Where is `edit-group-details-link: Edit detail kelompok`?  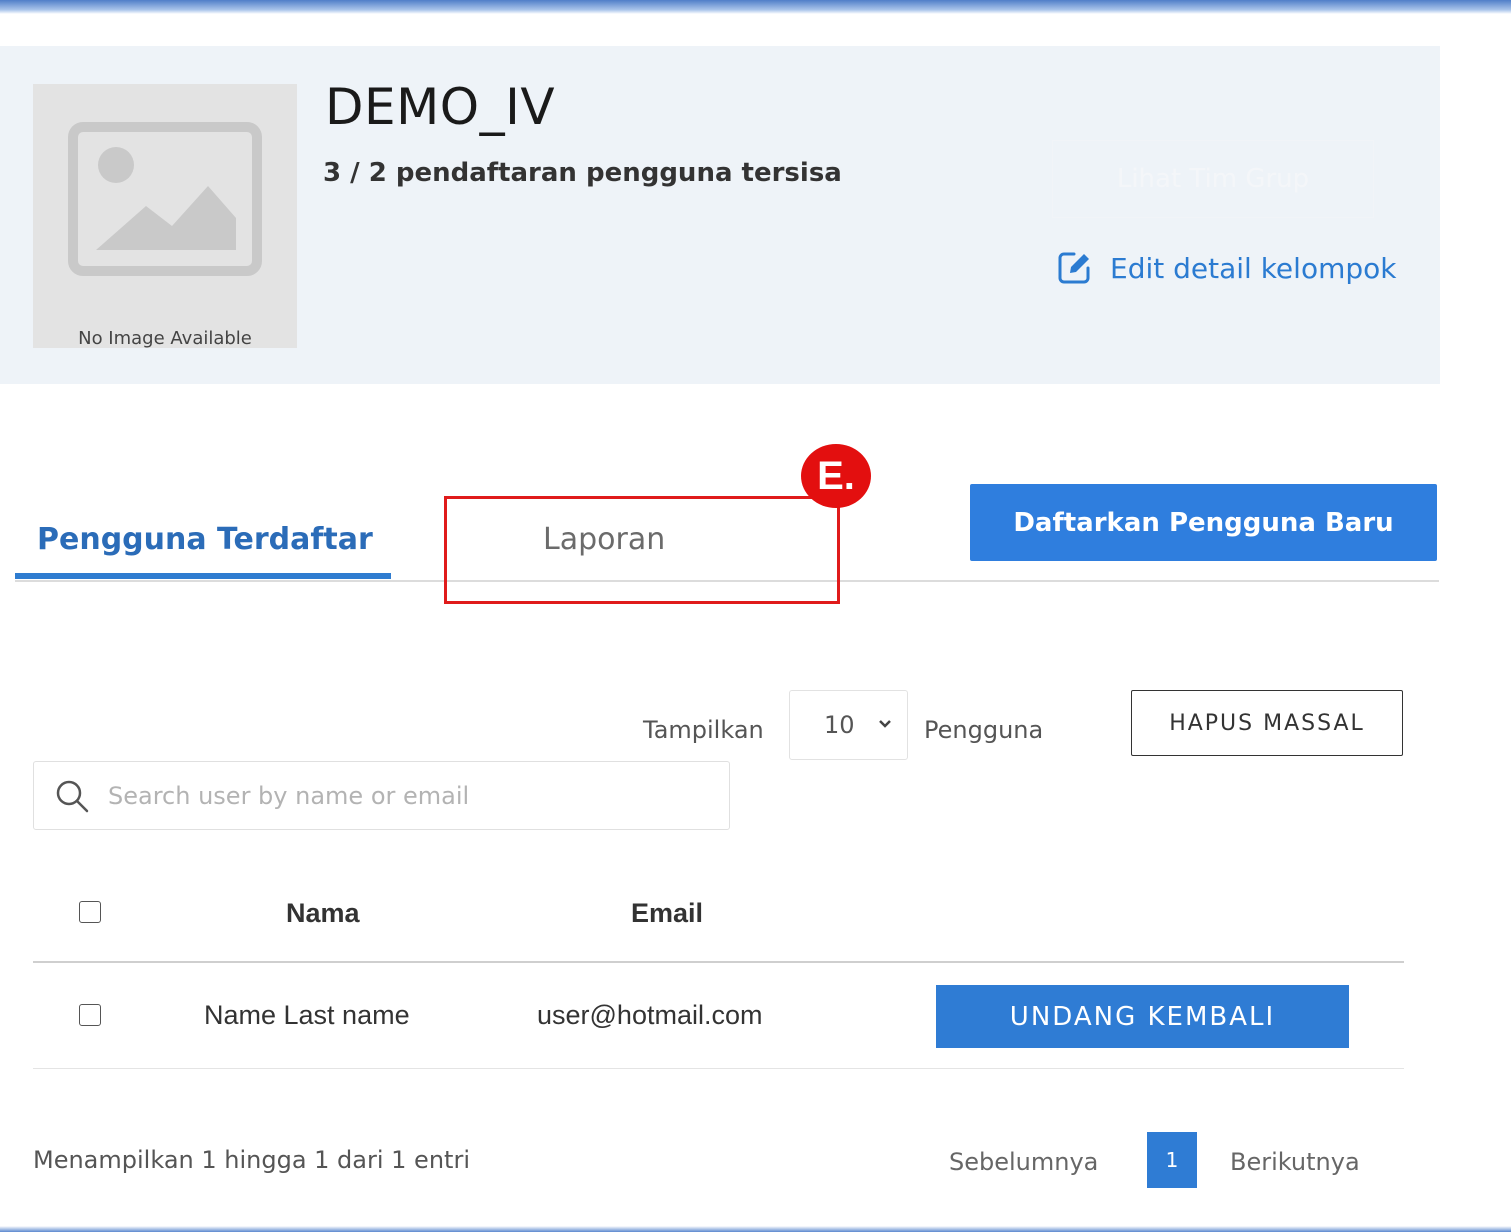 edit-group-details-link: Edit detail kelompok is located at coordinates (1226, 268).